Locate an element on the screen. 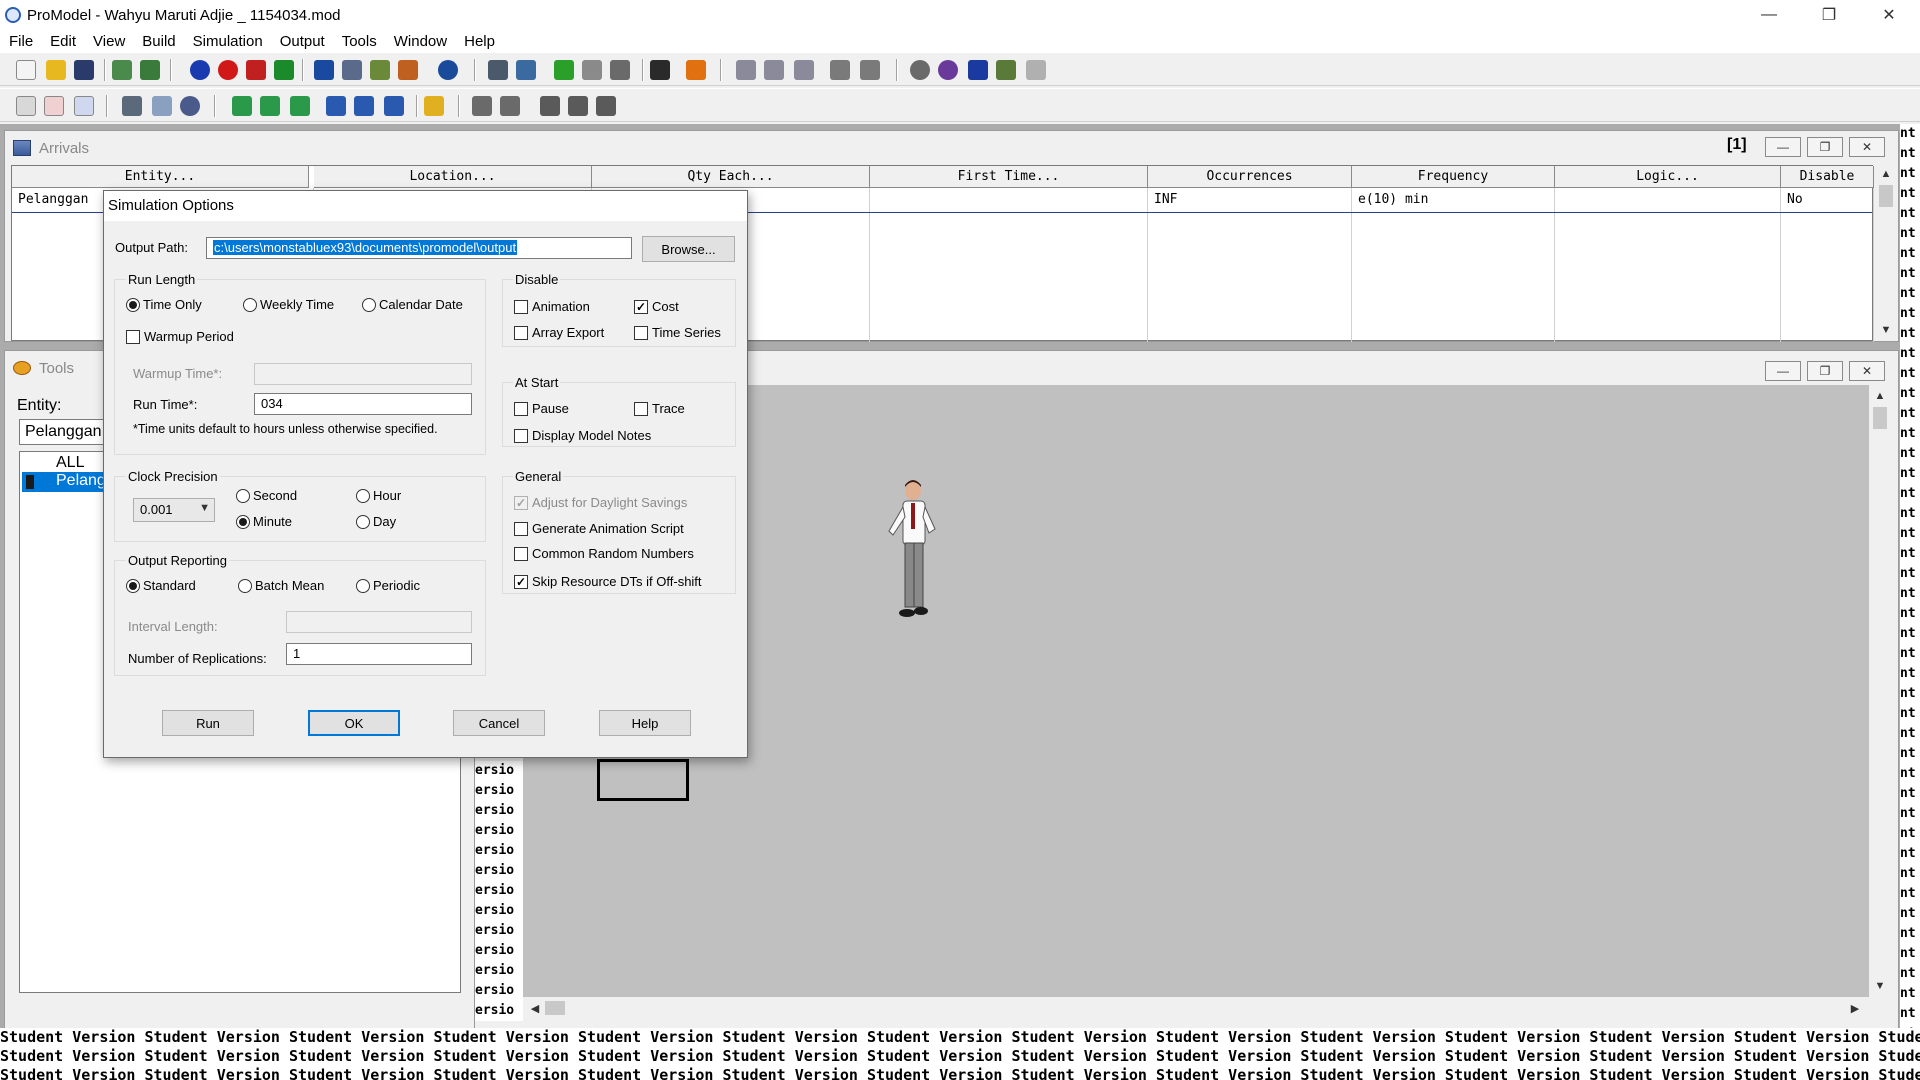 The height and width of the screenshot is (1080, 1920). route-icon is located at coordinates (132, 106).